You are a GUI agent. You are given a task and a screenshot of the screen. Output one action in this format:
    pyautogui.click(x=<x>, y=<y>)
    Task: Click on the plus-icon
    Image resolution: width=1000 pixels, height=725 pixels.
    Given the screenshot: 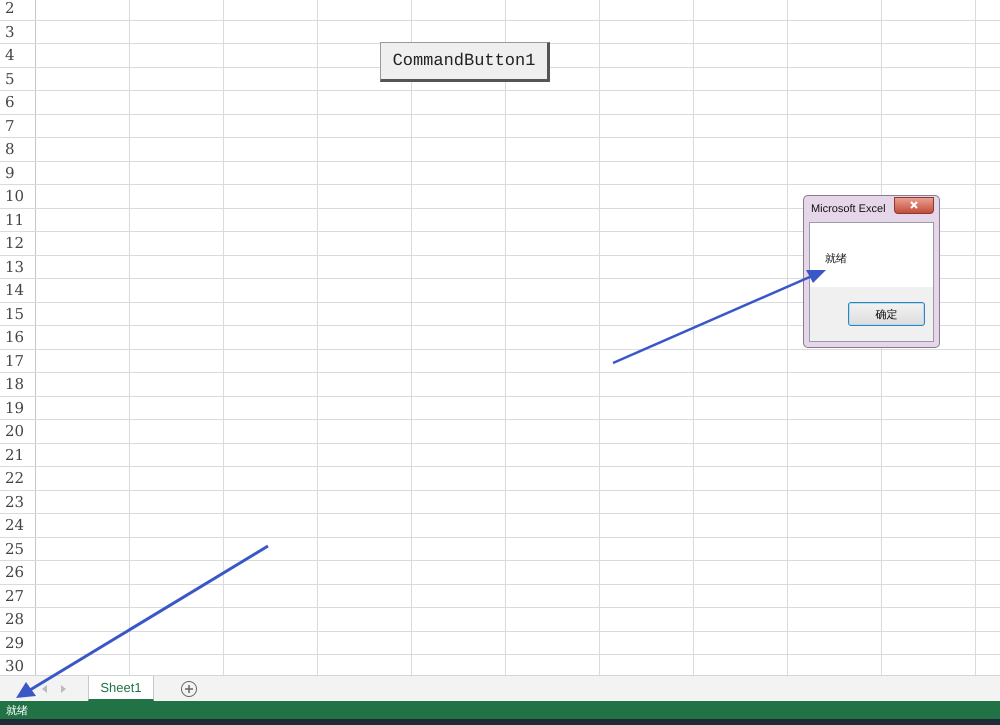 What is the action you would take?
    pyautogui.click(x=189, y=689)
    